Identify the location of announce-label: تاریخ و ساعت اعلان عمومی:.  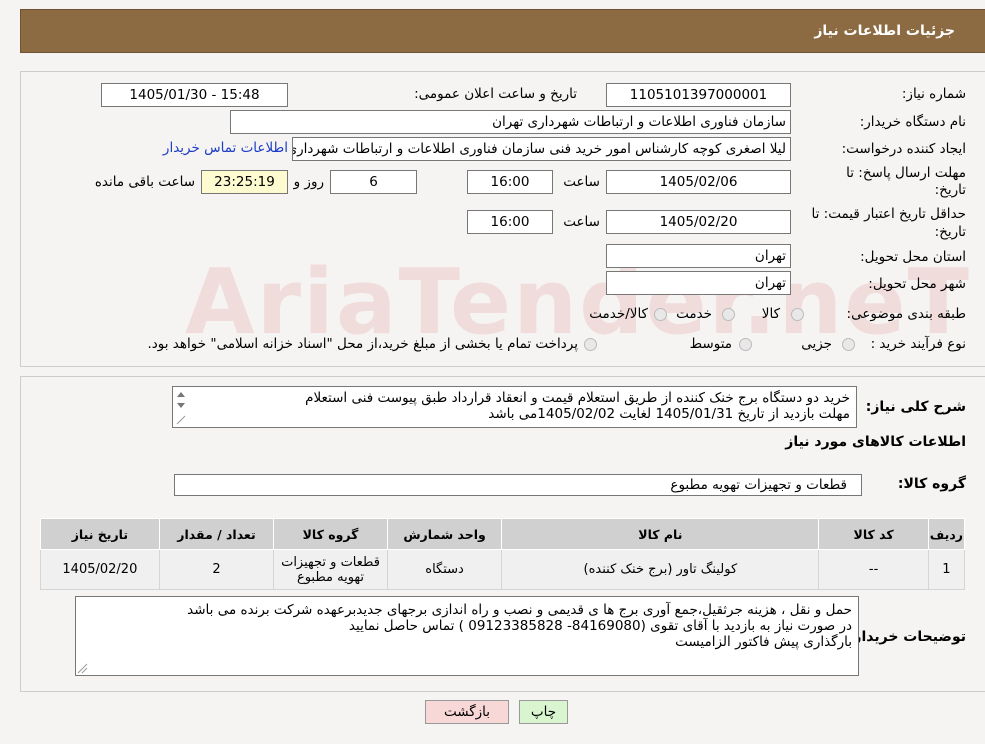
(495, 94).